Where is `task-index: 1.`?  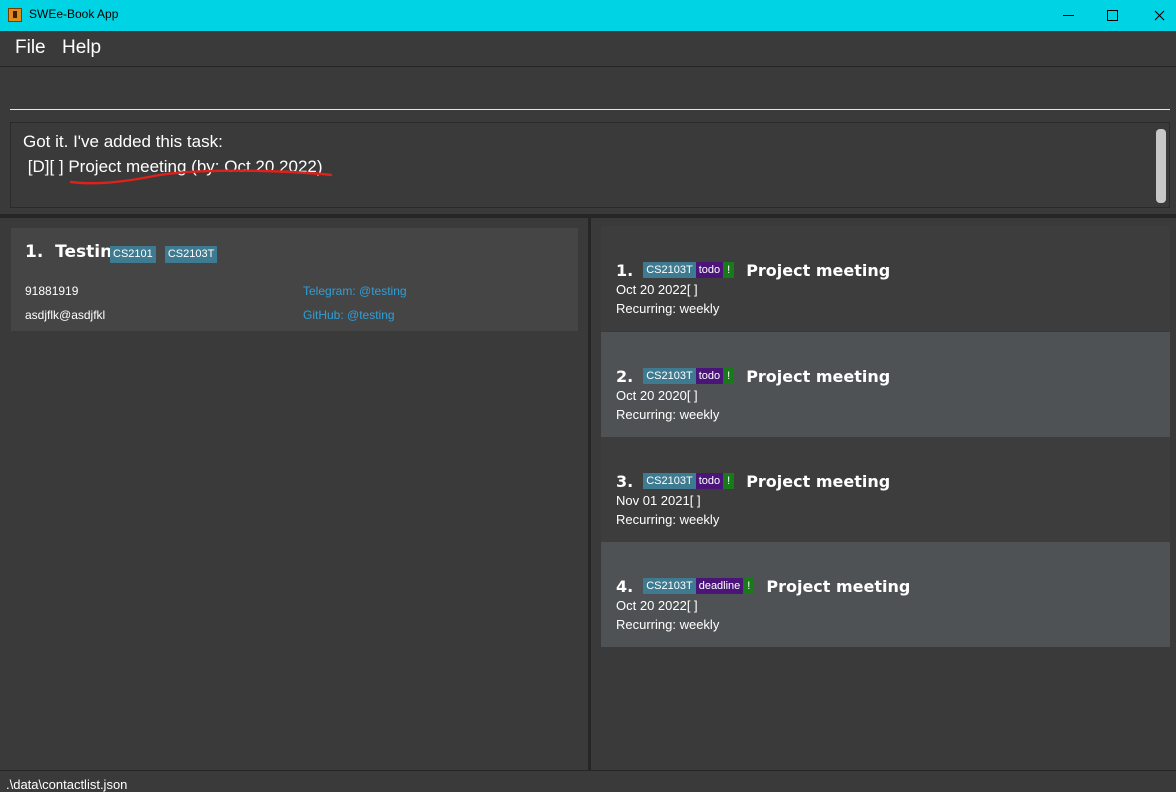 task-index: 1. is located at coordinates (625, 270).